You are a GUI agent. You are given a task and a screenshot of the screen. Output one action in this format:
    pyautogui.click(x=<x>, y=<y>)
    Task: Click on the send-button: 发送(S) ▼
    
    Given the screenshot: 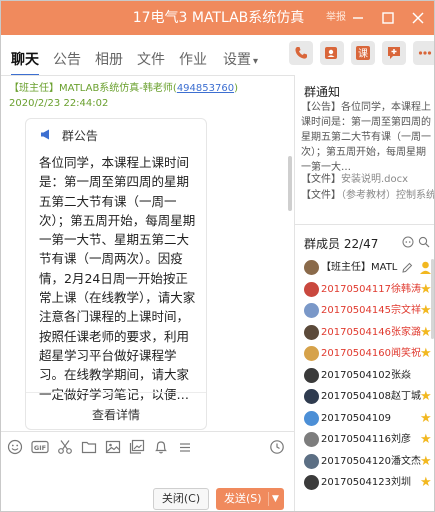 What is the action you would take?
    pyautogui.click(x=250, y=499)
    